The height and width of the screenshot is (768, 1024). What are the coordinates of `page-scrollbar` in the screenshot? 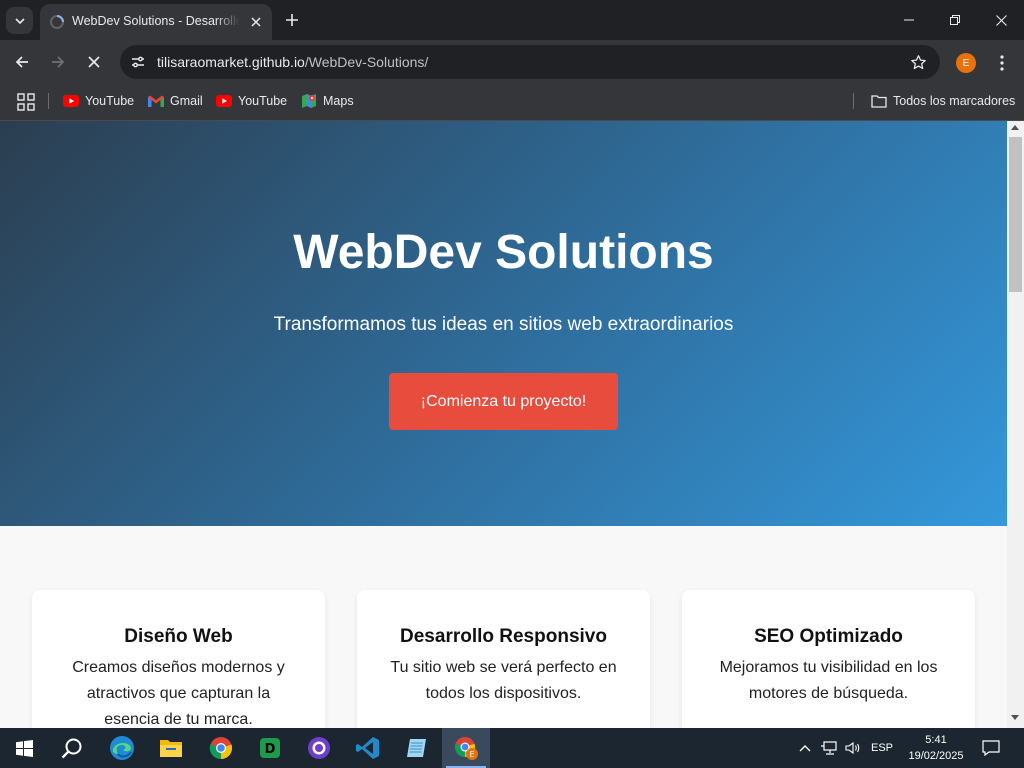 It's located at (1015, 424).